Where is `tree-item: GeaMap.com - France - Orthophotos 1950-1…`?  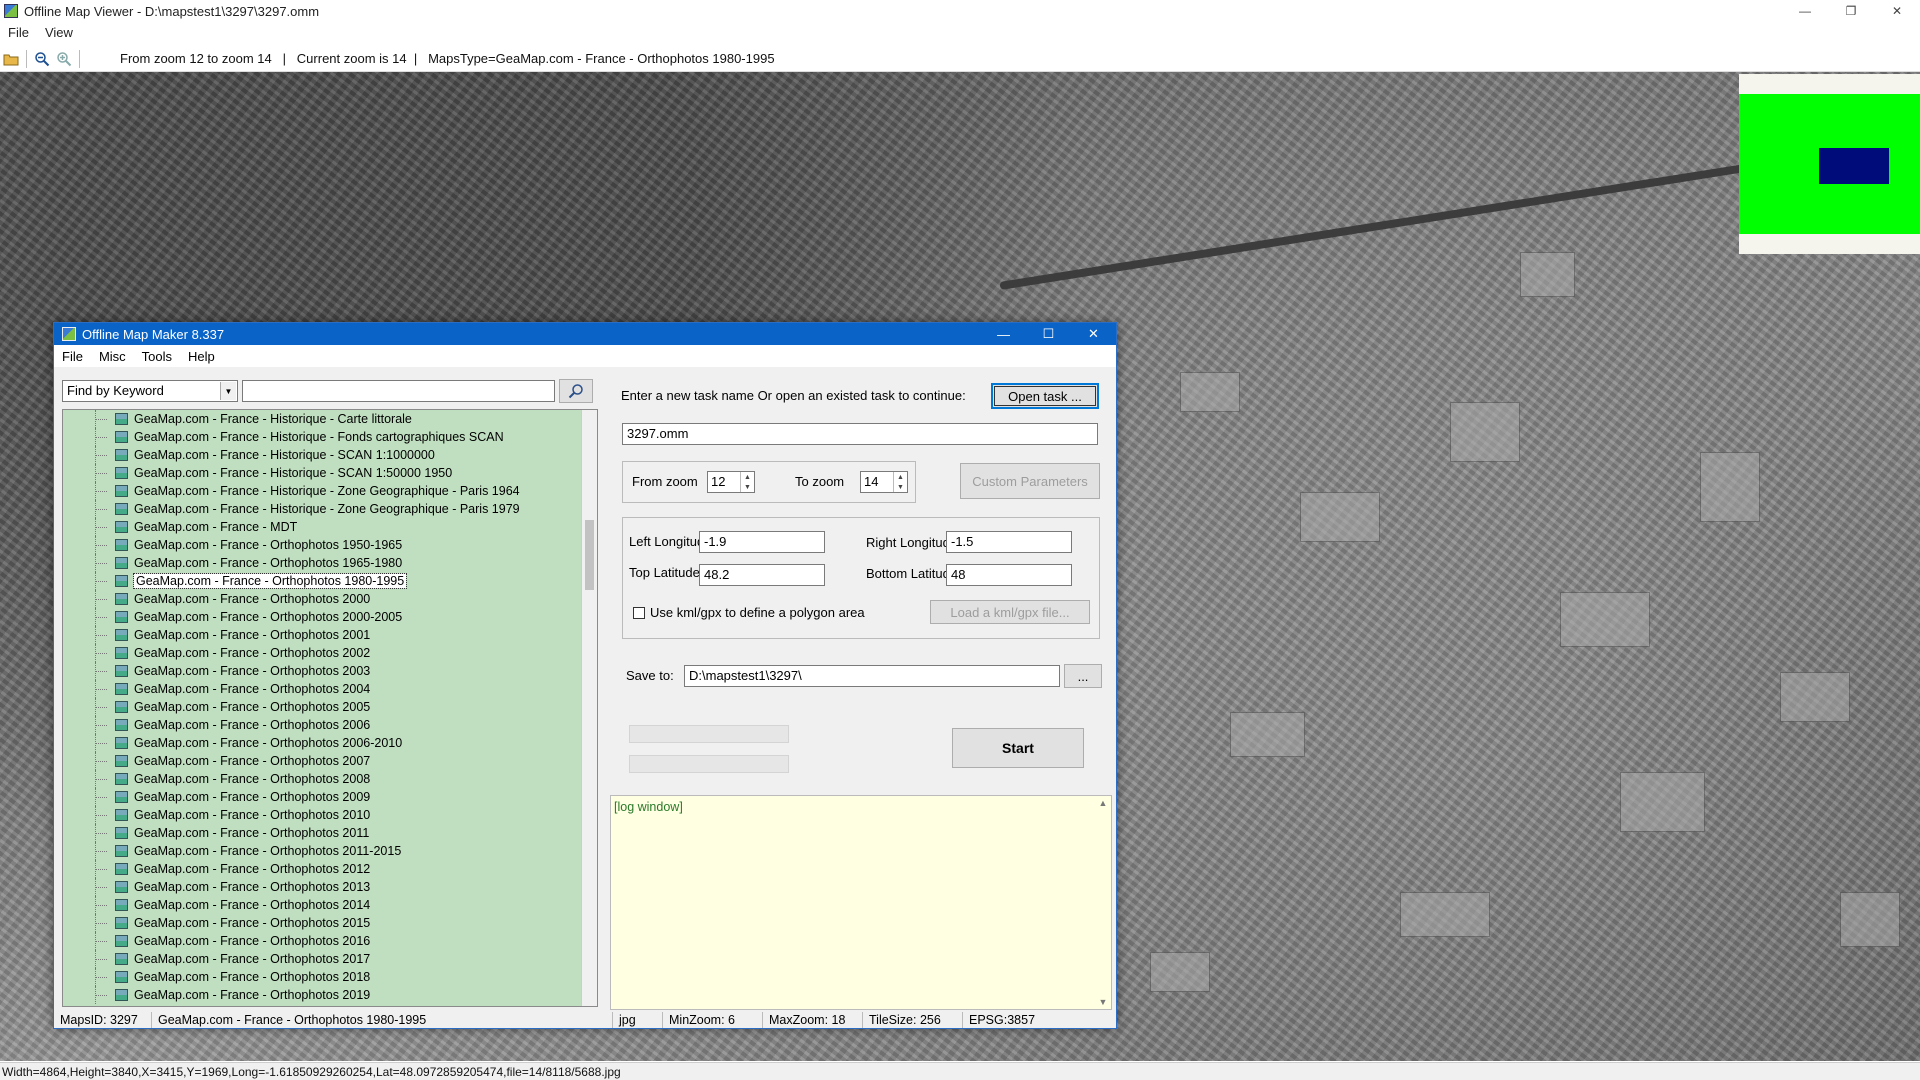
tree-item: GeaMap.com - France - Orthophotos 1950-1… is located at coordinates (330, 545).